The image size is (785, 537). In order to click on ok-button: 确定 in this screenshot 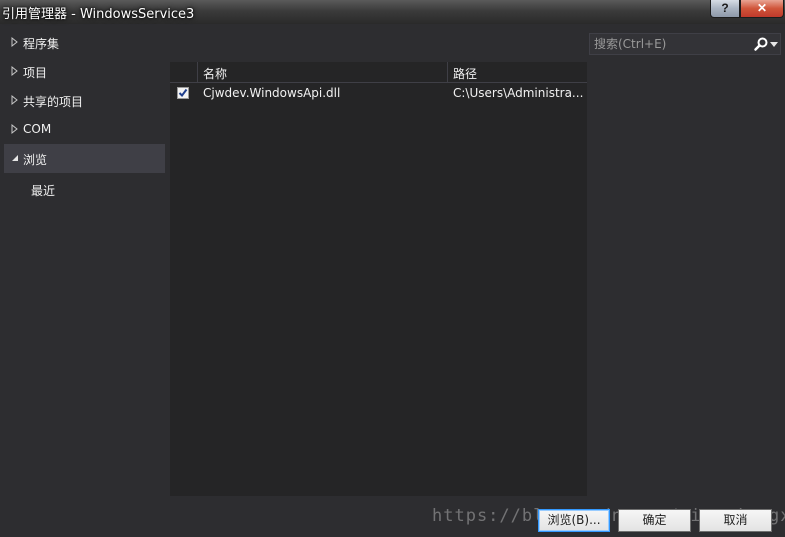, I will do `click(654, 520)`.